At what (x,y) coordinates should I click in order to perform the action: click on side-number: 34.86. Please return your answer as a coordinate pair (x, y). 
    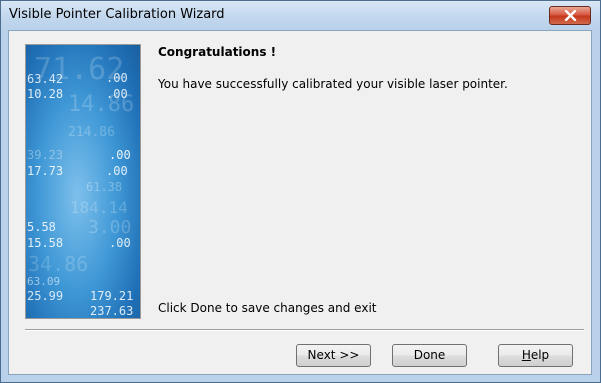
    Looking at the image, I should click on (58, 264).